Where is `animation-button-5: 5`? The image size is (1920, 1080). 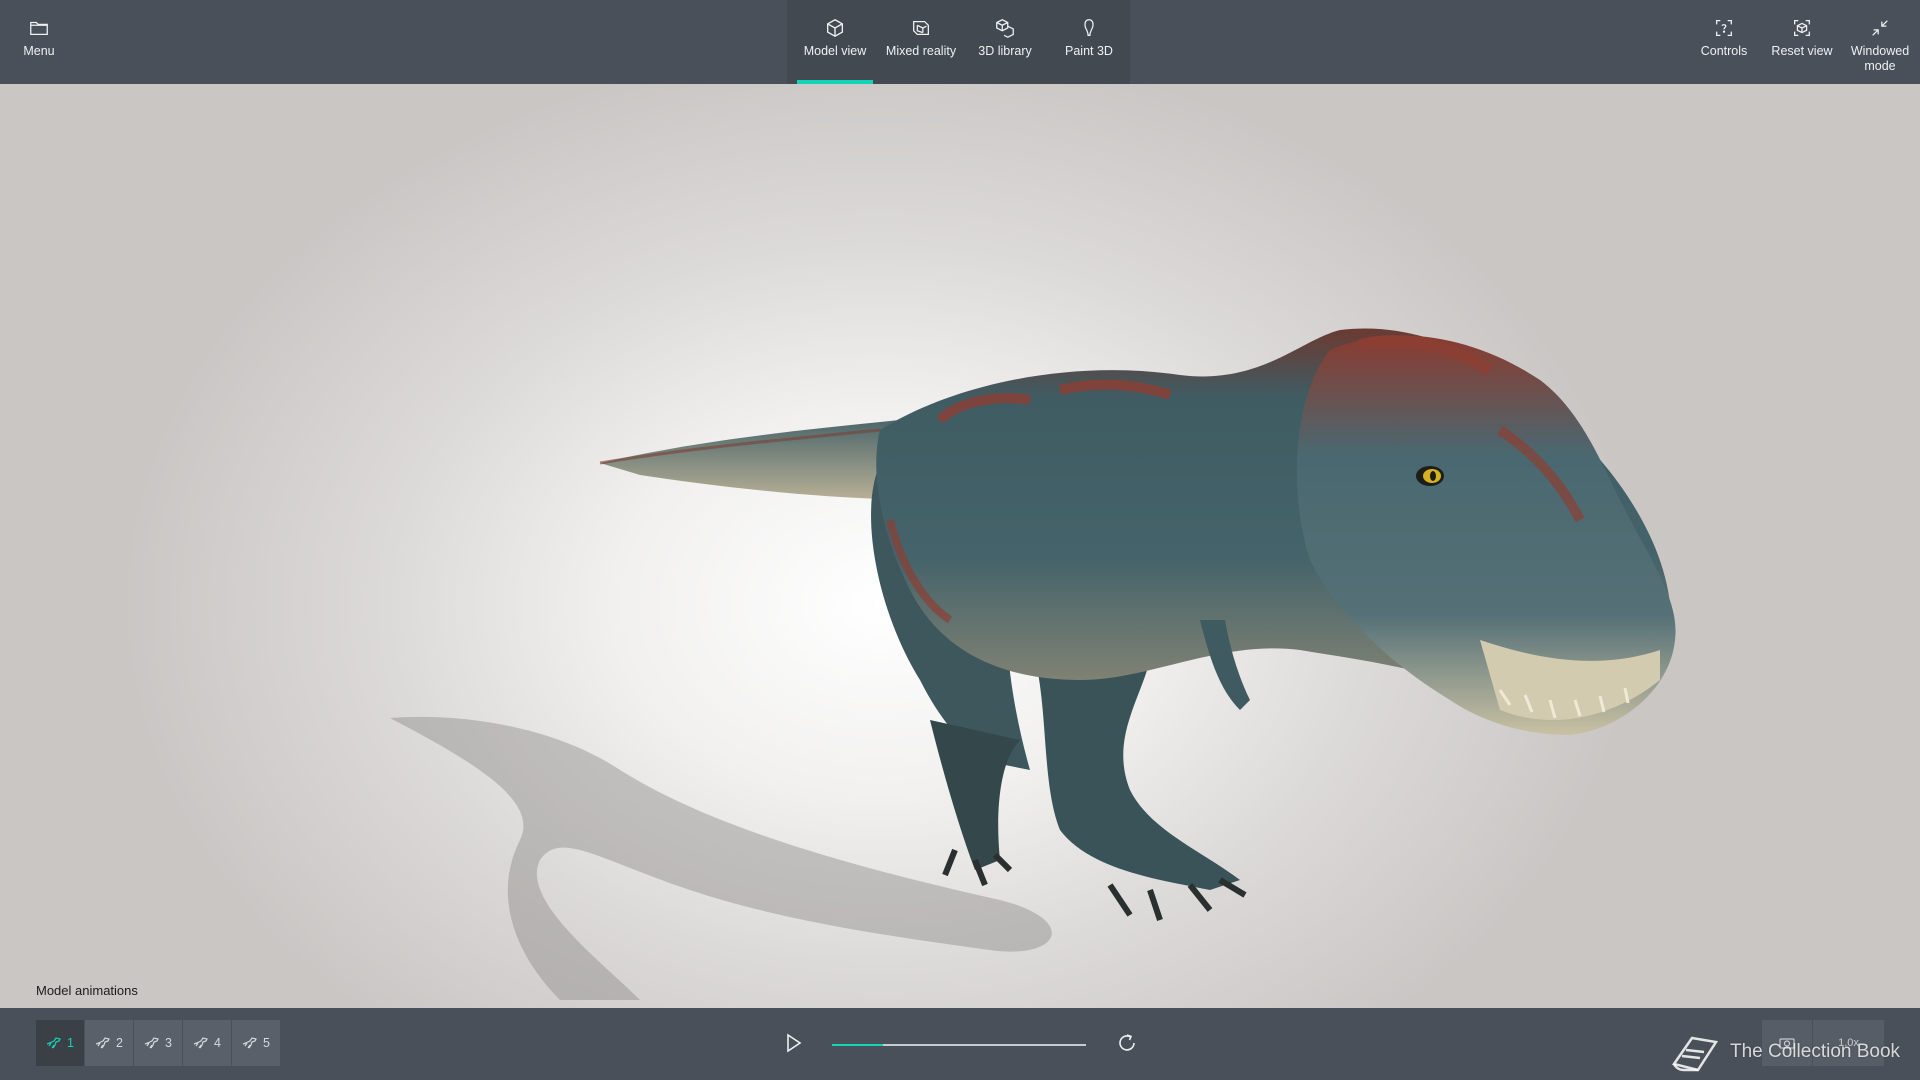
animation-button-5: 5 is located at coordinates (256, 1043).